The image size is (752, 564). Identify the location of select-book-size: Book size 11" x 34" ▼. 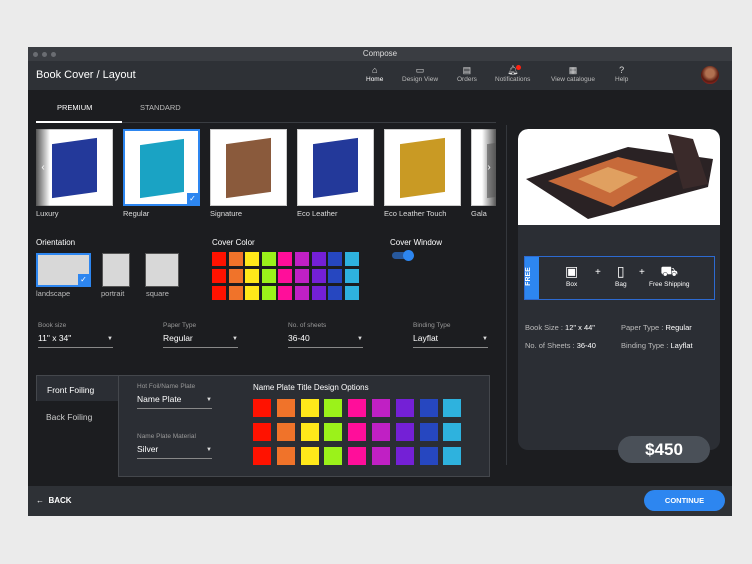
(75, 335).